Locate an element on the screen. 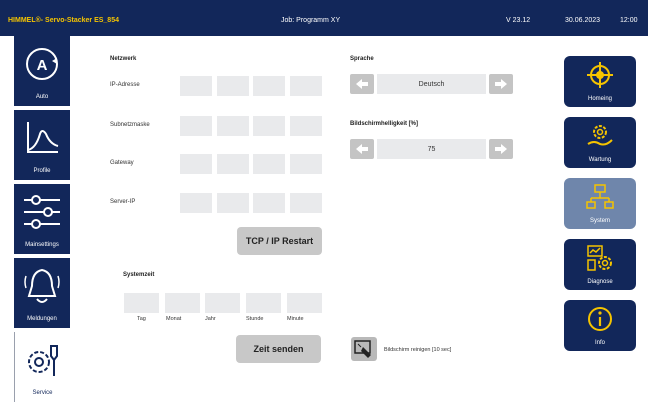 The image size is (648, 403). brightness-decrease-button is located at coordinates (362, 149).